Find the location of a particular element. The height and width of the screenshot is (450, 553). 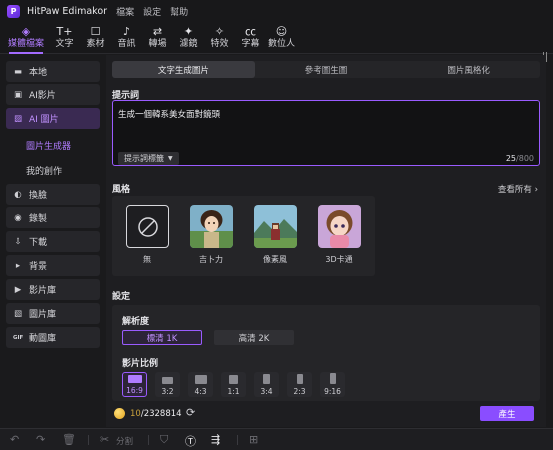

toolbar-sticker: ☐ 素材 is located at coordinates (95, 38).